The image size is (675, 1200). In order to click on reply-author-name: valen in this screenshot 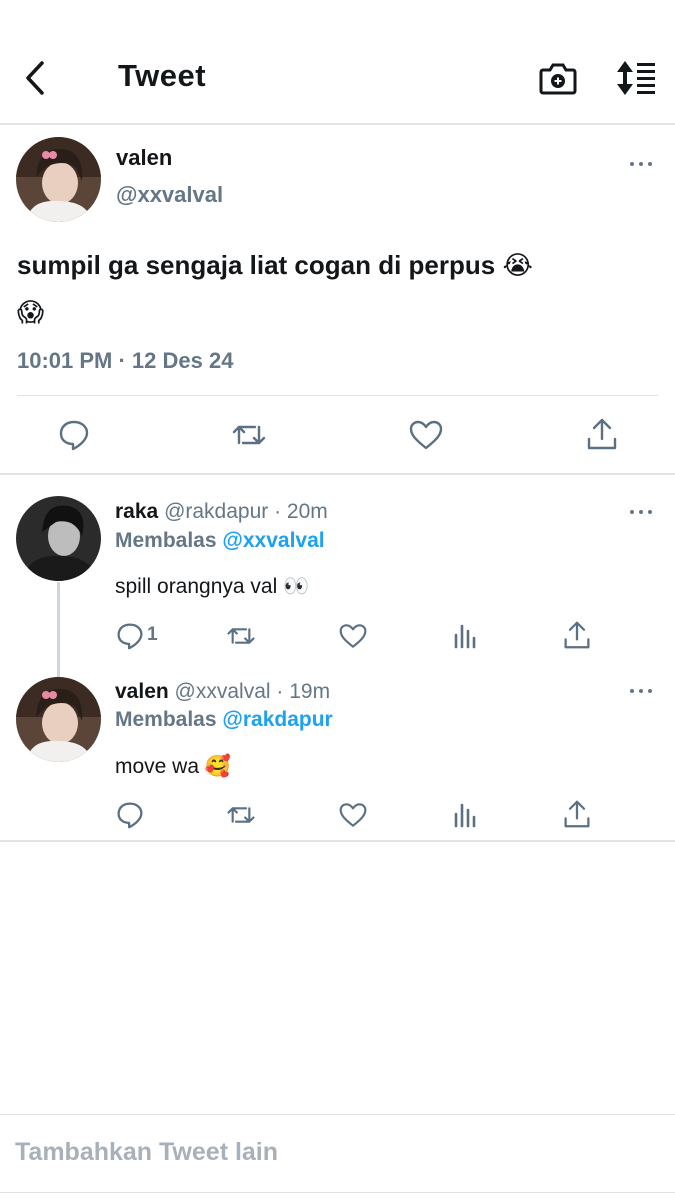, I will do `click(142, 691)`.